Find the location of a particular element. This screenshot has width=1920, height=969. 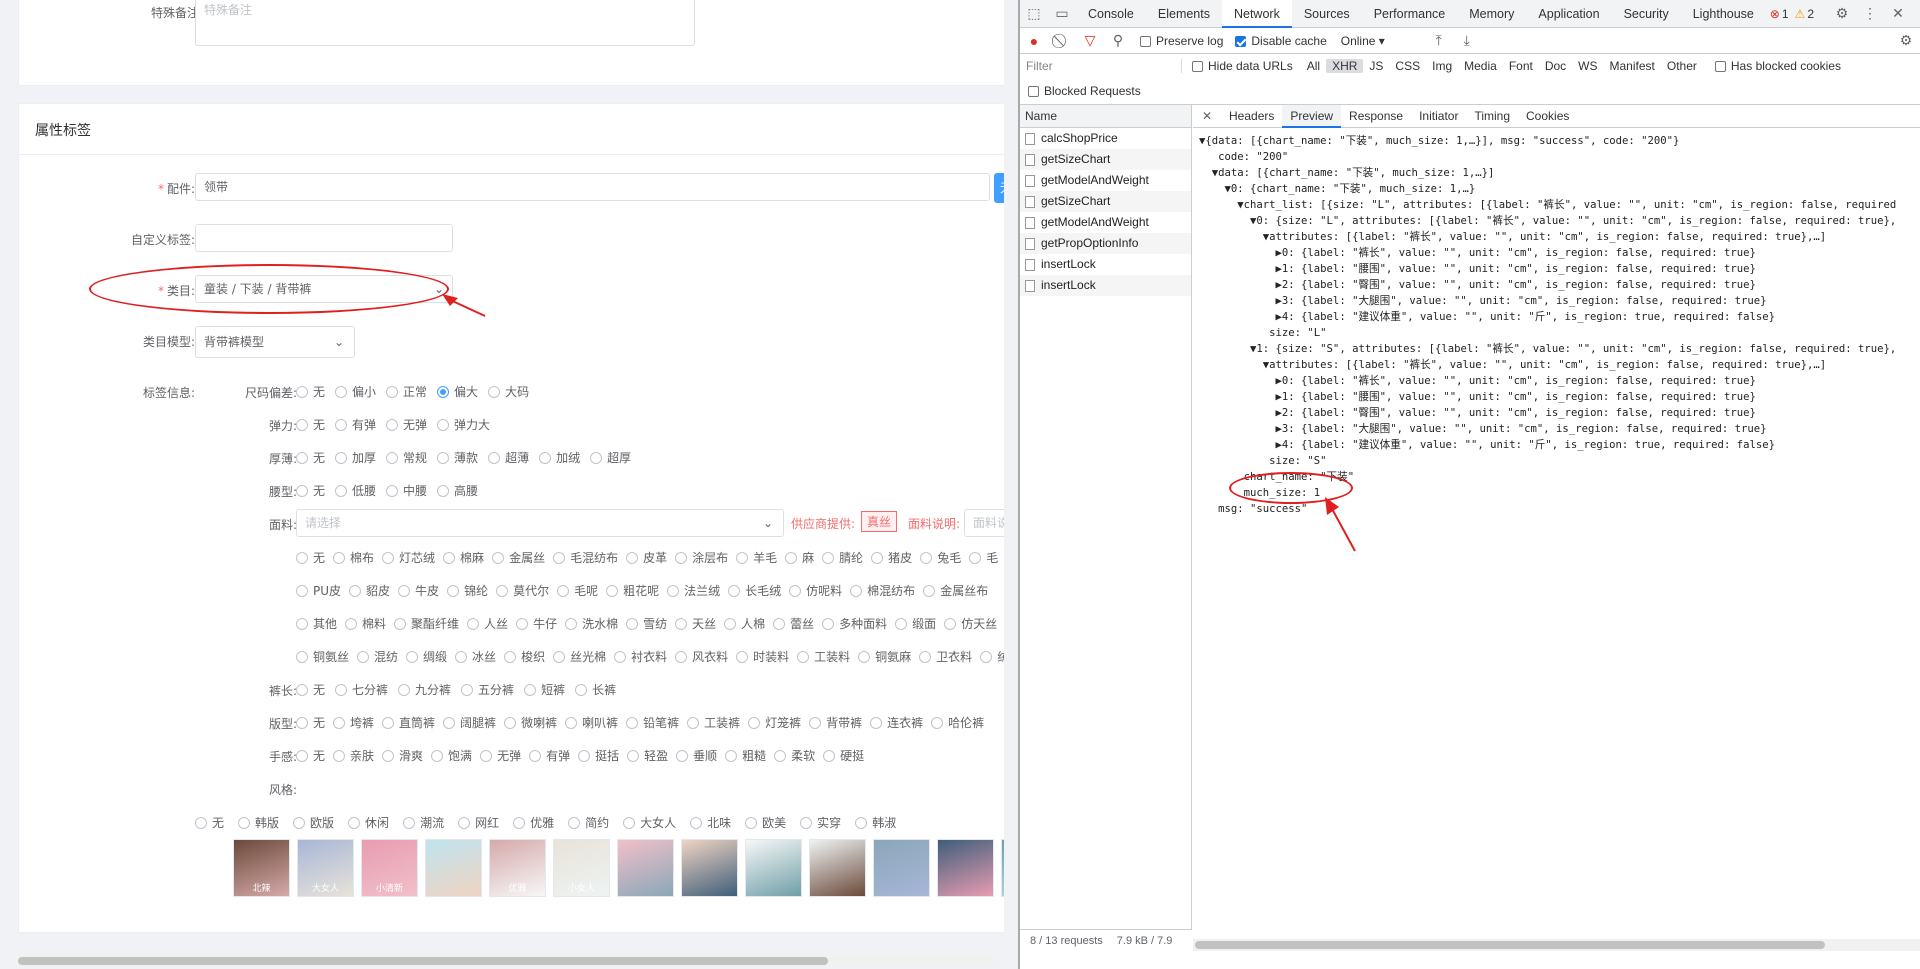

resource-type-filter: Doc is located at coordinates (1555, 66).